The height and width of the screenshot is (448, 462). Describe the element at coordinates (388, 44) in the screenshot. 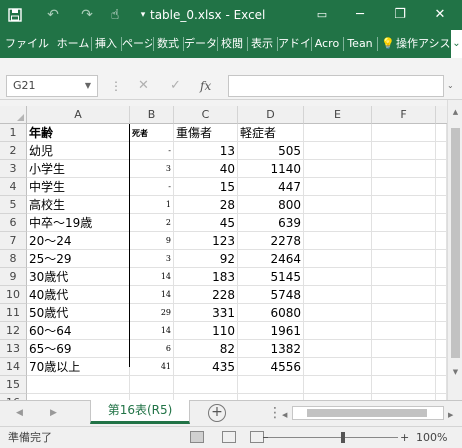

I see `lightbulb-icon: 💡` at that location.